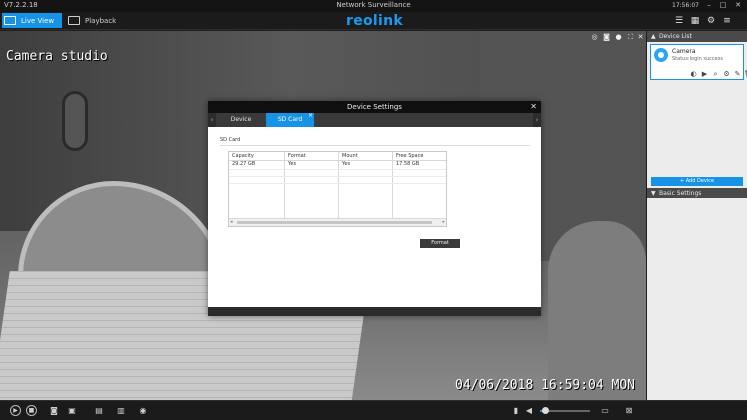 This screenshot has height=420, width=747. Describe the element at coordinates (680, 193) in the screenshot. I see `basic-settings-title: Basic Settings` at that location.